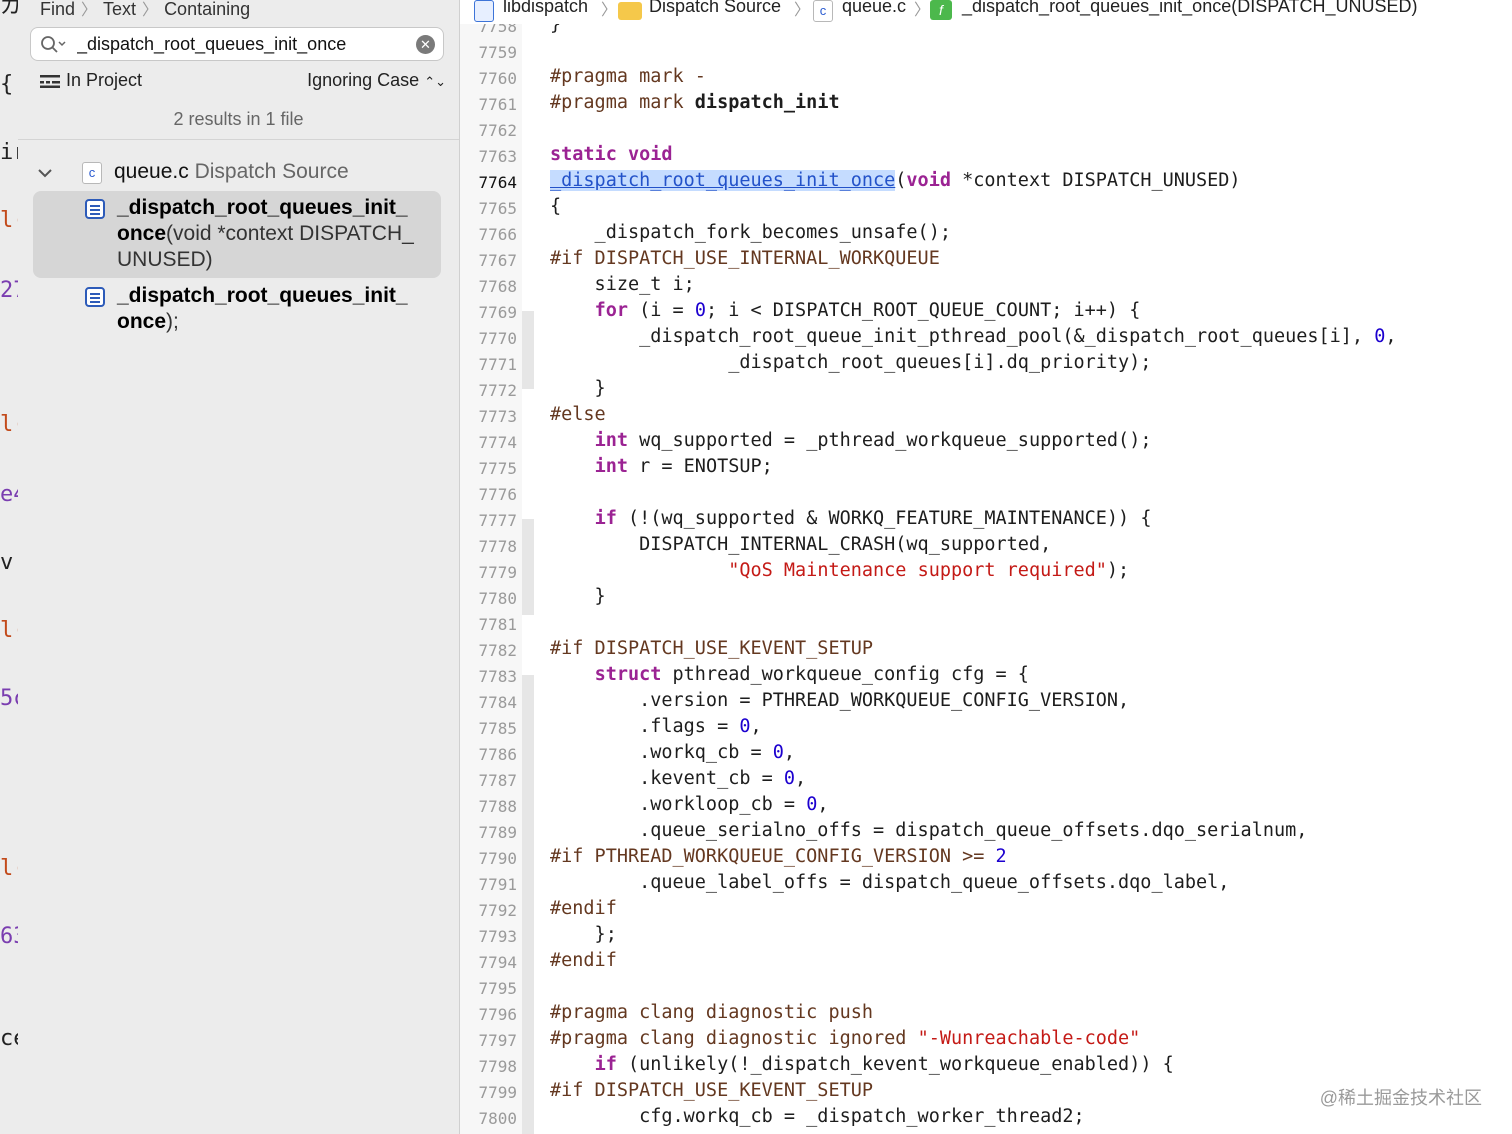 The width and height of the screenshot is (1512, 1134). Describe the element at coordinates (95, 209) in the screenshot. I see `result-match-icon` at that location.